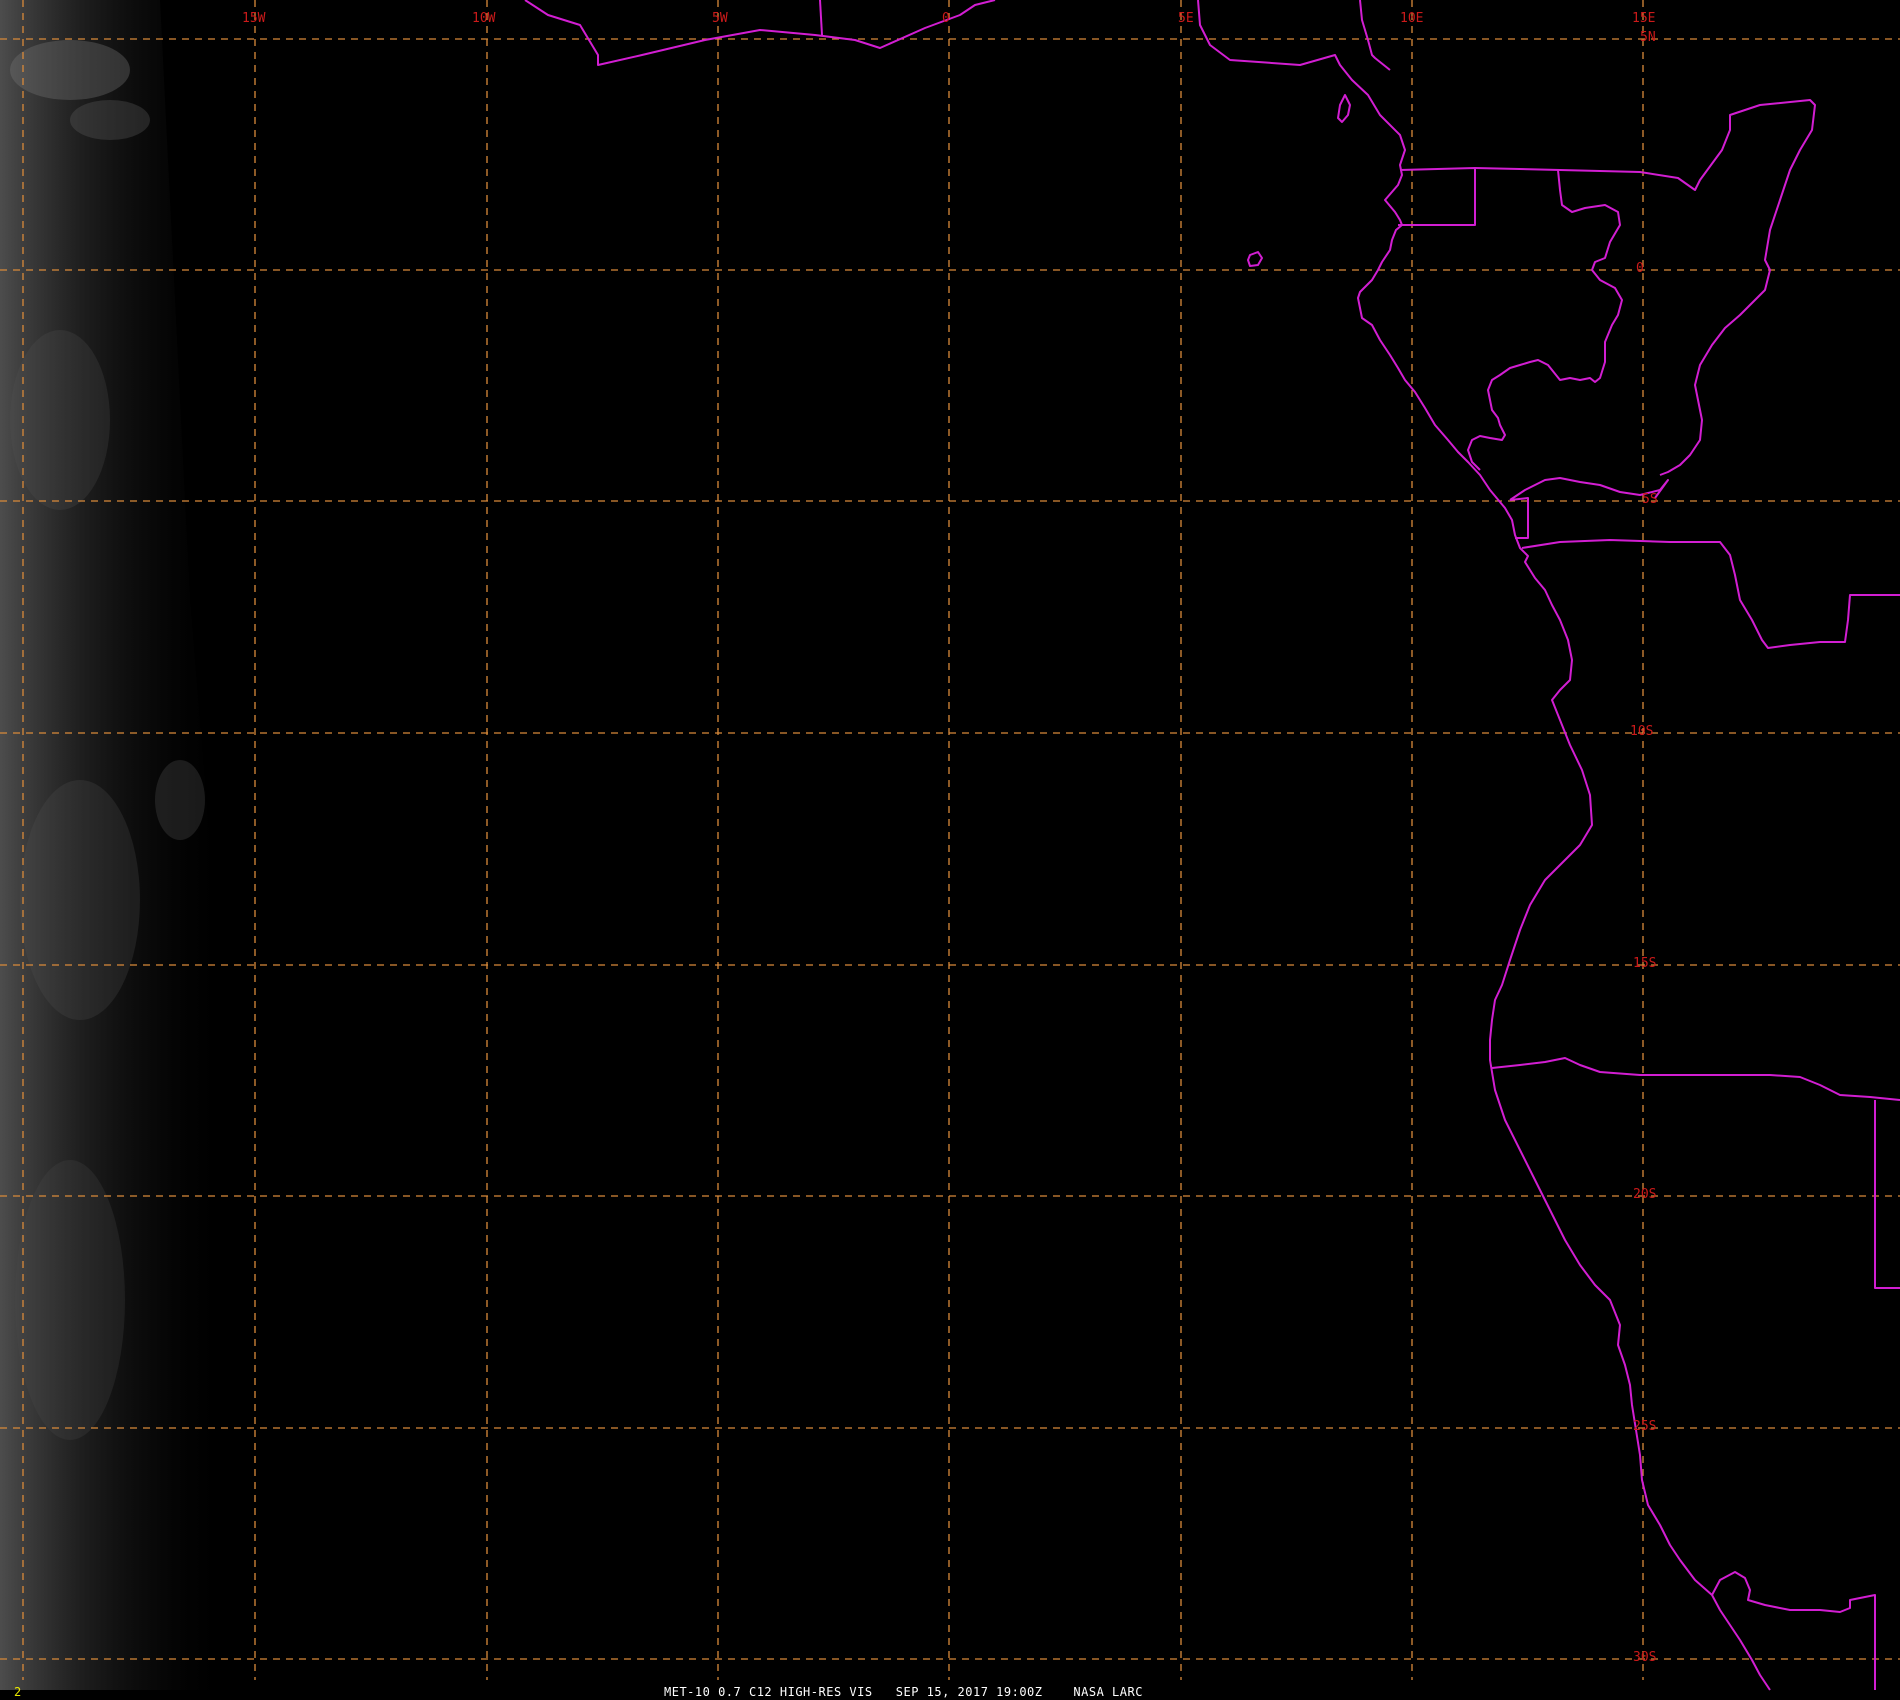 Image resolution: width=1900 pixels, height=1700 pixels. What do you see at coordinates (1641, 731) in the screenshot?
I see `lat-label-10s: 10S` at bounding box center [1641, 731].